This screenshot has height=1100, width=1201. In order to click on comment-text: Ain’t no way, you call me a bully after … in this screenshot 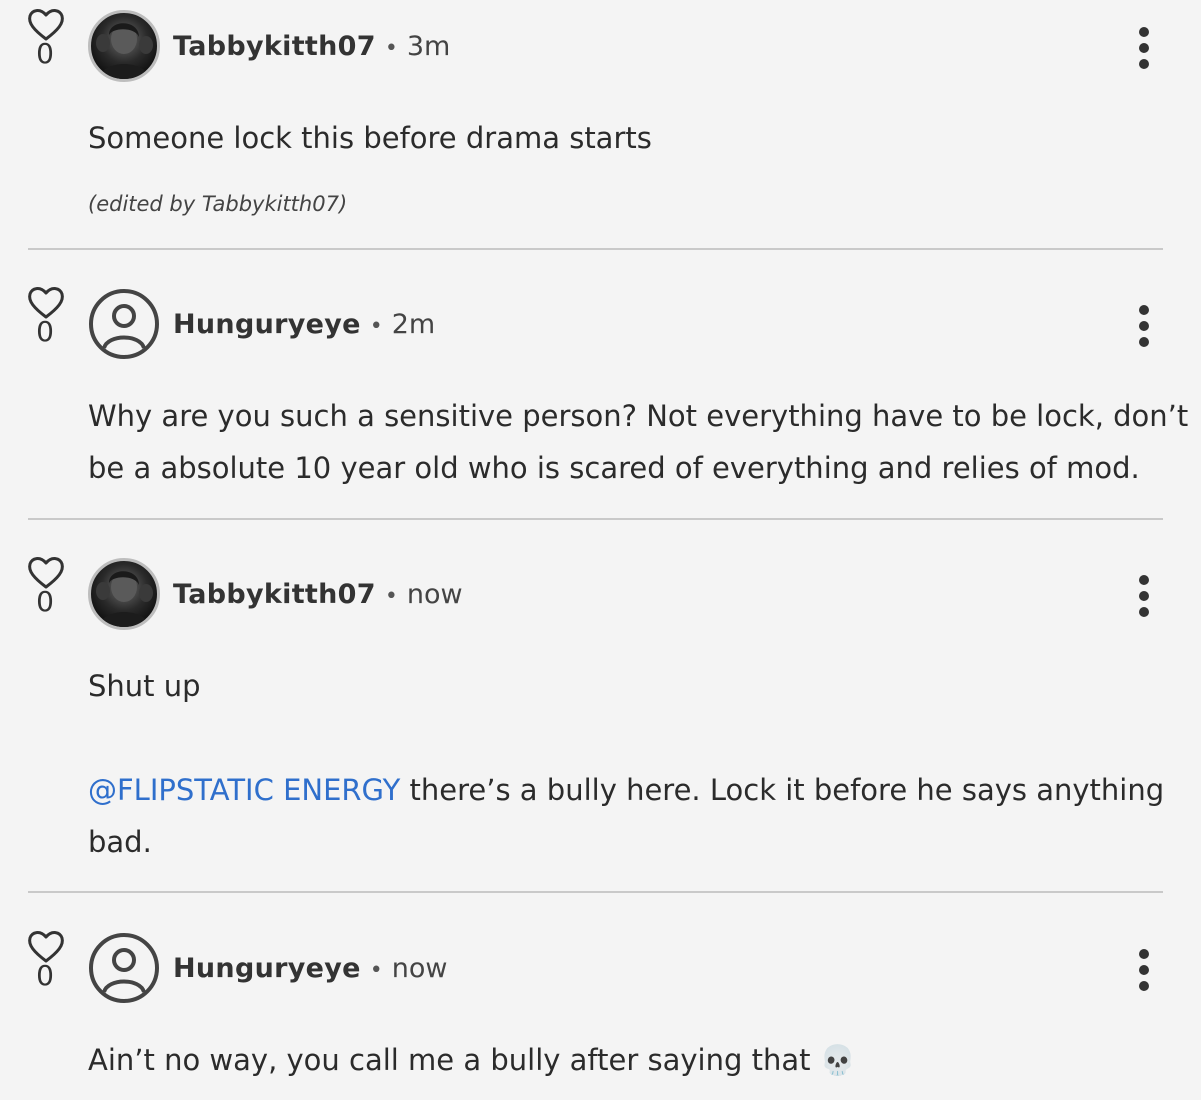, I will do `click(633, 1060)`.